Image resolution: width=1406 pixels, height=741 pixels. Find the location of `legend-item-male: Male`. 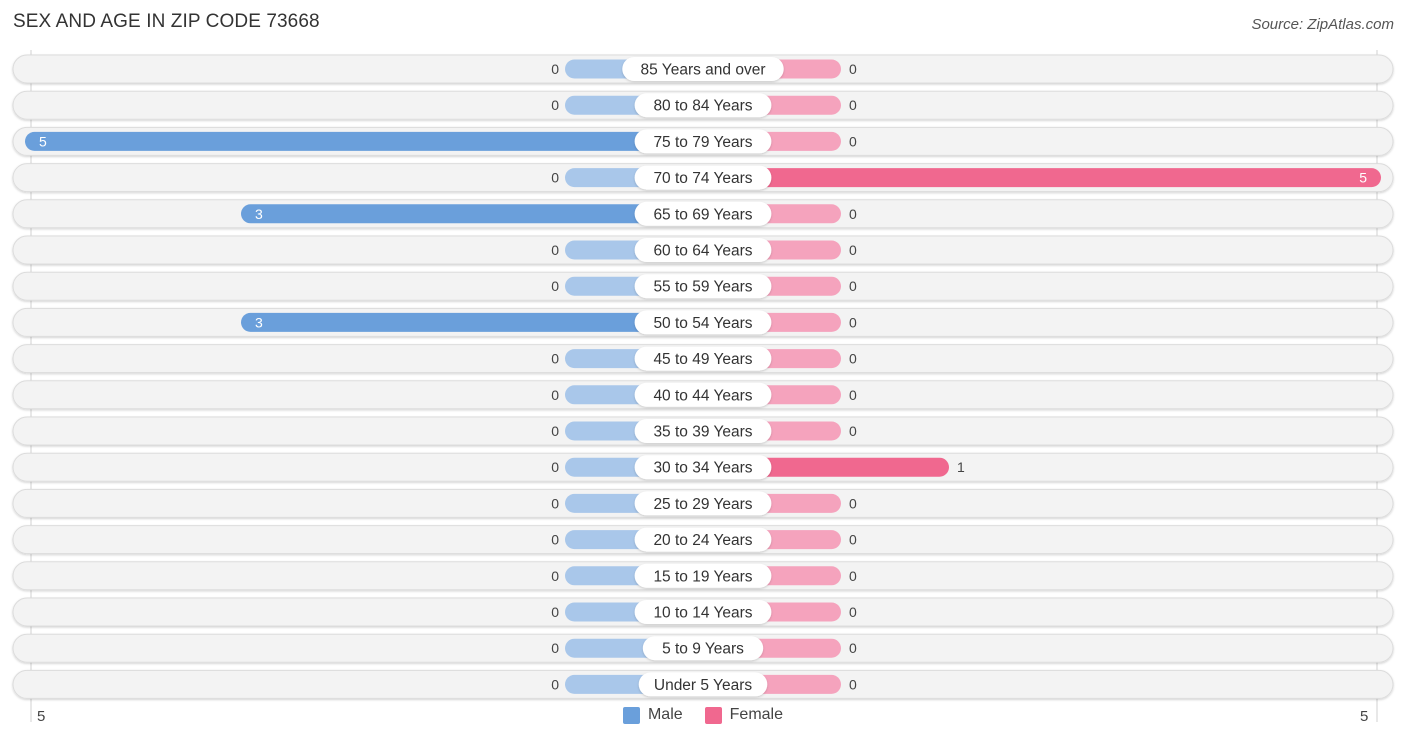

legend-item-male: Male is located at coordinates (652, 715).